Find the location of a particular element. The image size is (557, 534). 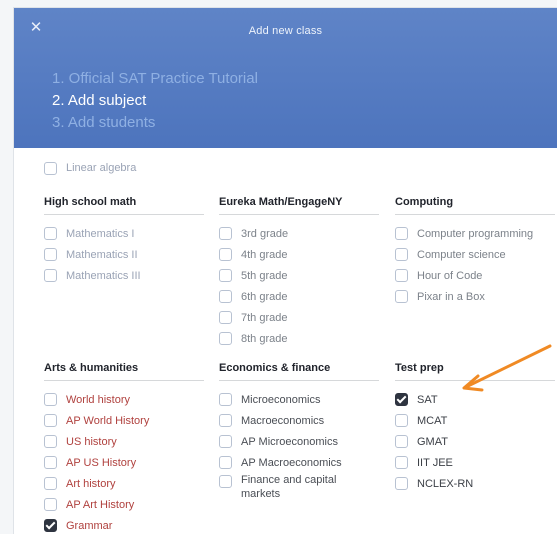

annotation-arrow-icon is located at coordinates (507, 368).